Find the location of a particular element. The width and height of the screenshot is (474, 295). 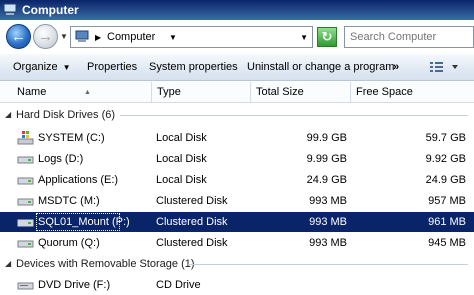

drive-name: Logs (D:) is located at coordinates (61, 159).